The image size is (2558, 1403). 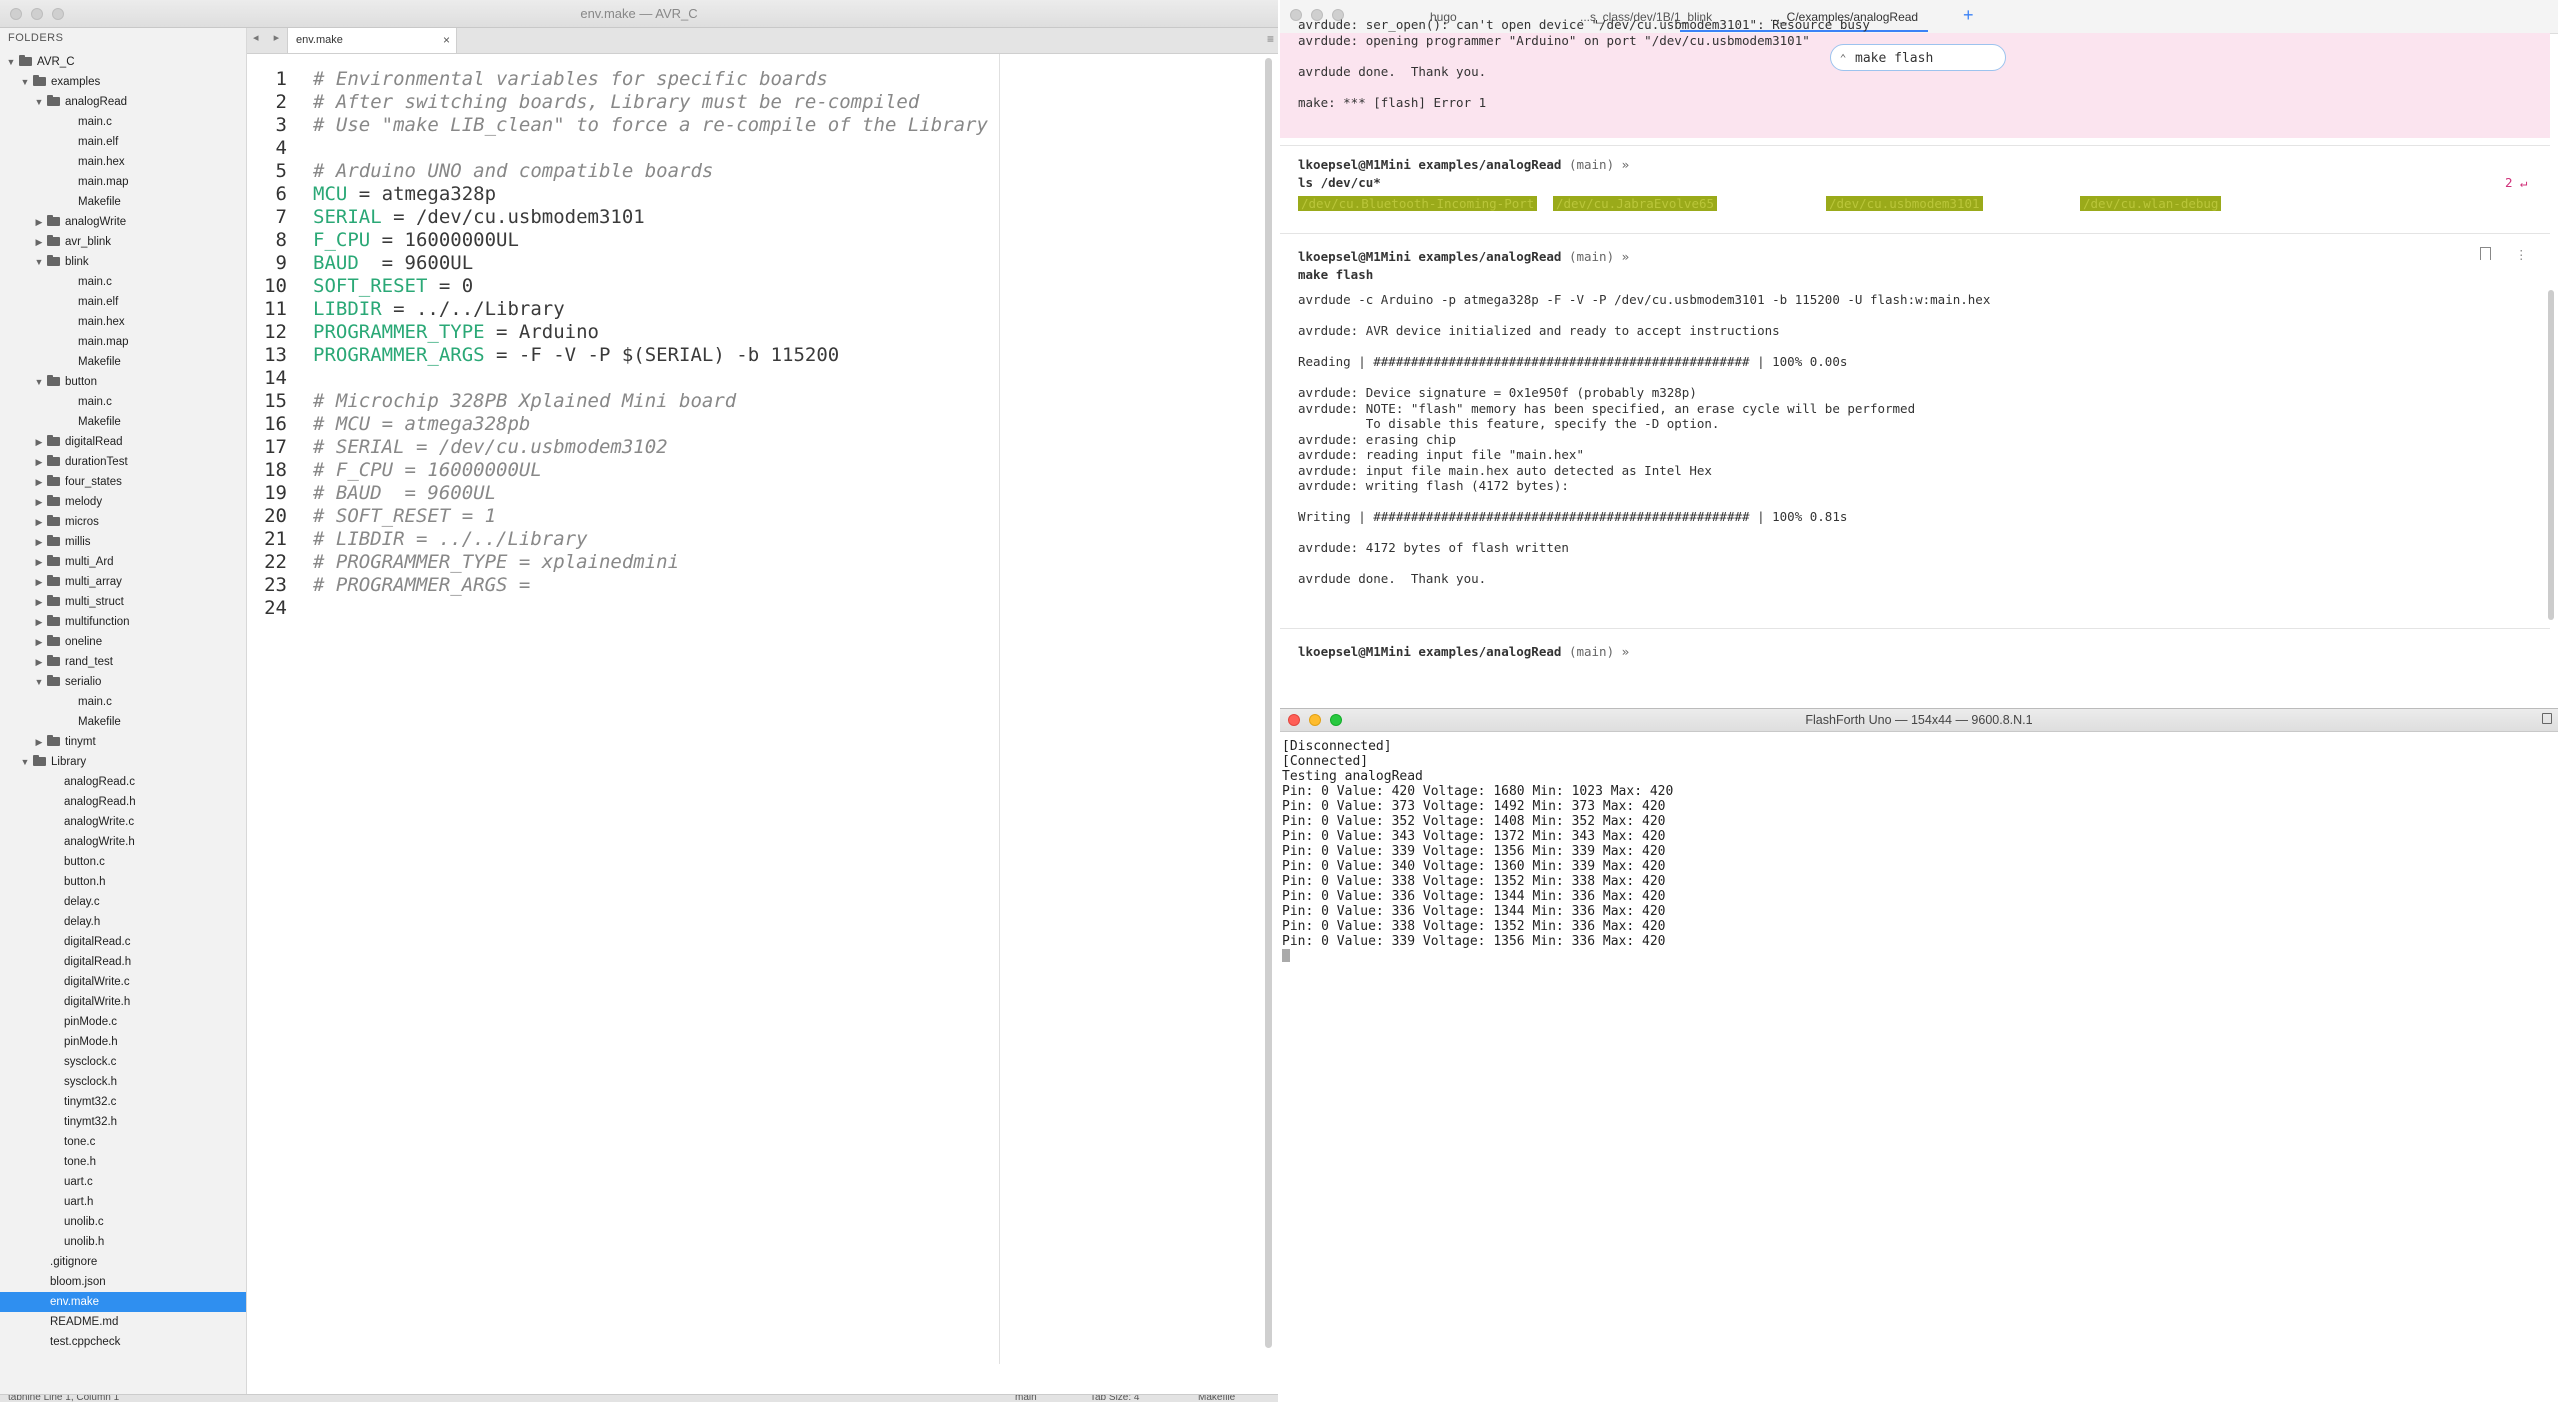 What do you see at coordinates (747, 217) in the screenshot?
I see `code-line: 7 SERIAL = /dev/cu.usbmodem3101` at bounding box center [747, 217].